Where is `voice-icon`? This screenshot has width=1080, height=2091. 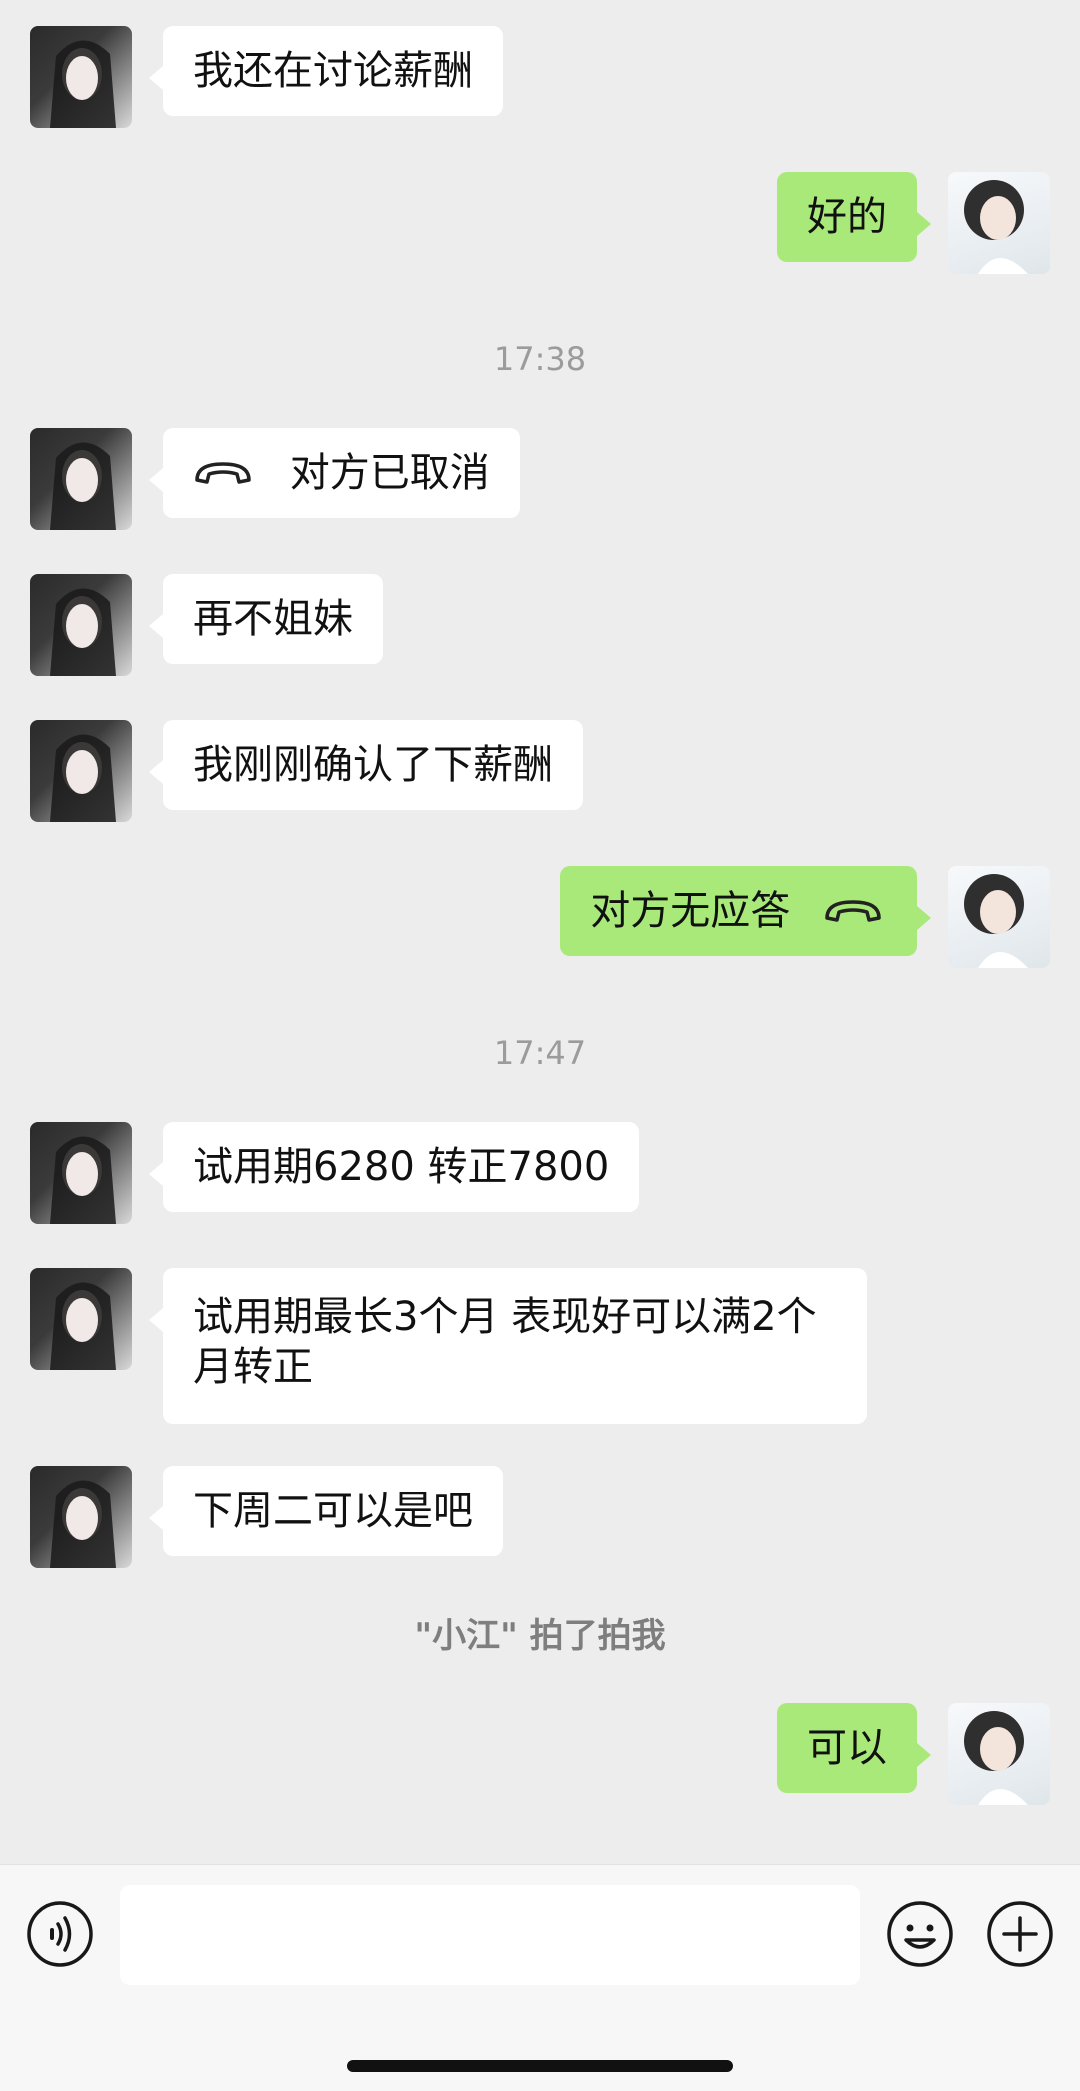
voice-icon is located at coordinates (60, 1934).